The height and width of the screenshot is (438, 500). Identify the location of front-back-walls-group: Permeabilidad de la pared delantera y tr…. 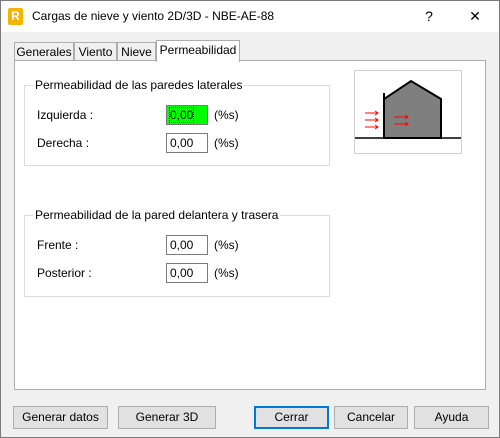
(177, 252).